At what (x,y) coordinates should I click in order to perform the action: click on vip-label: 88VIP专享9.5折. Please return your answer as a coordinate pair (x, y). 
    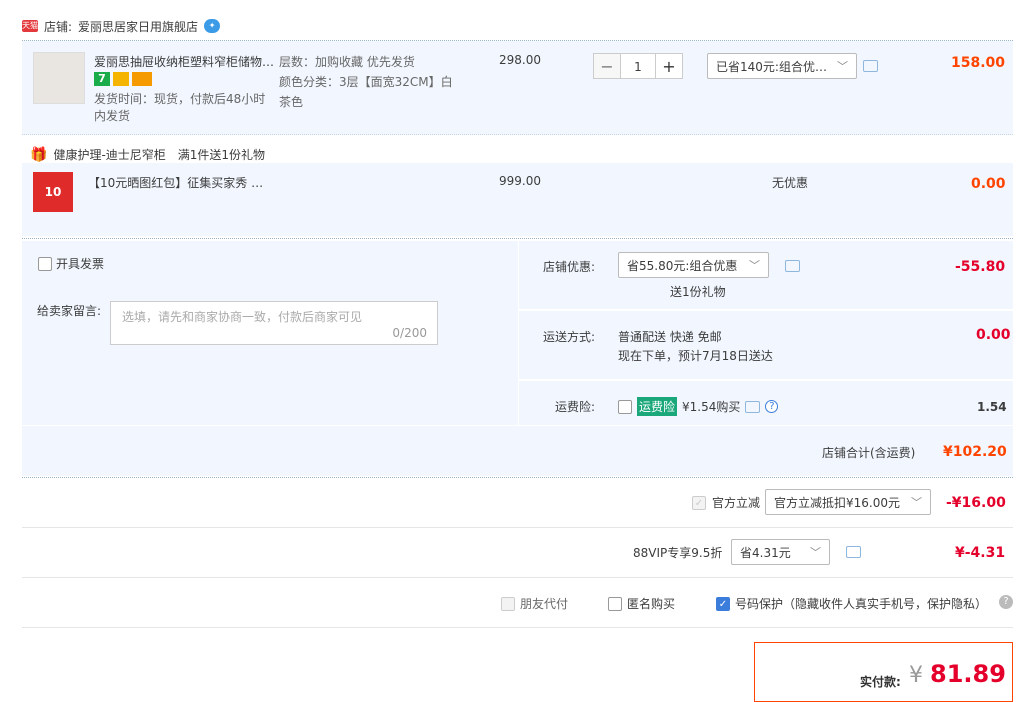
    Looking at the image, I should click on (678, 553).